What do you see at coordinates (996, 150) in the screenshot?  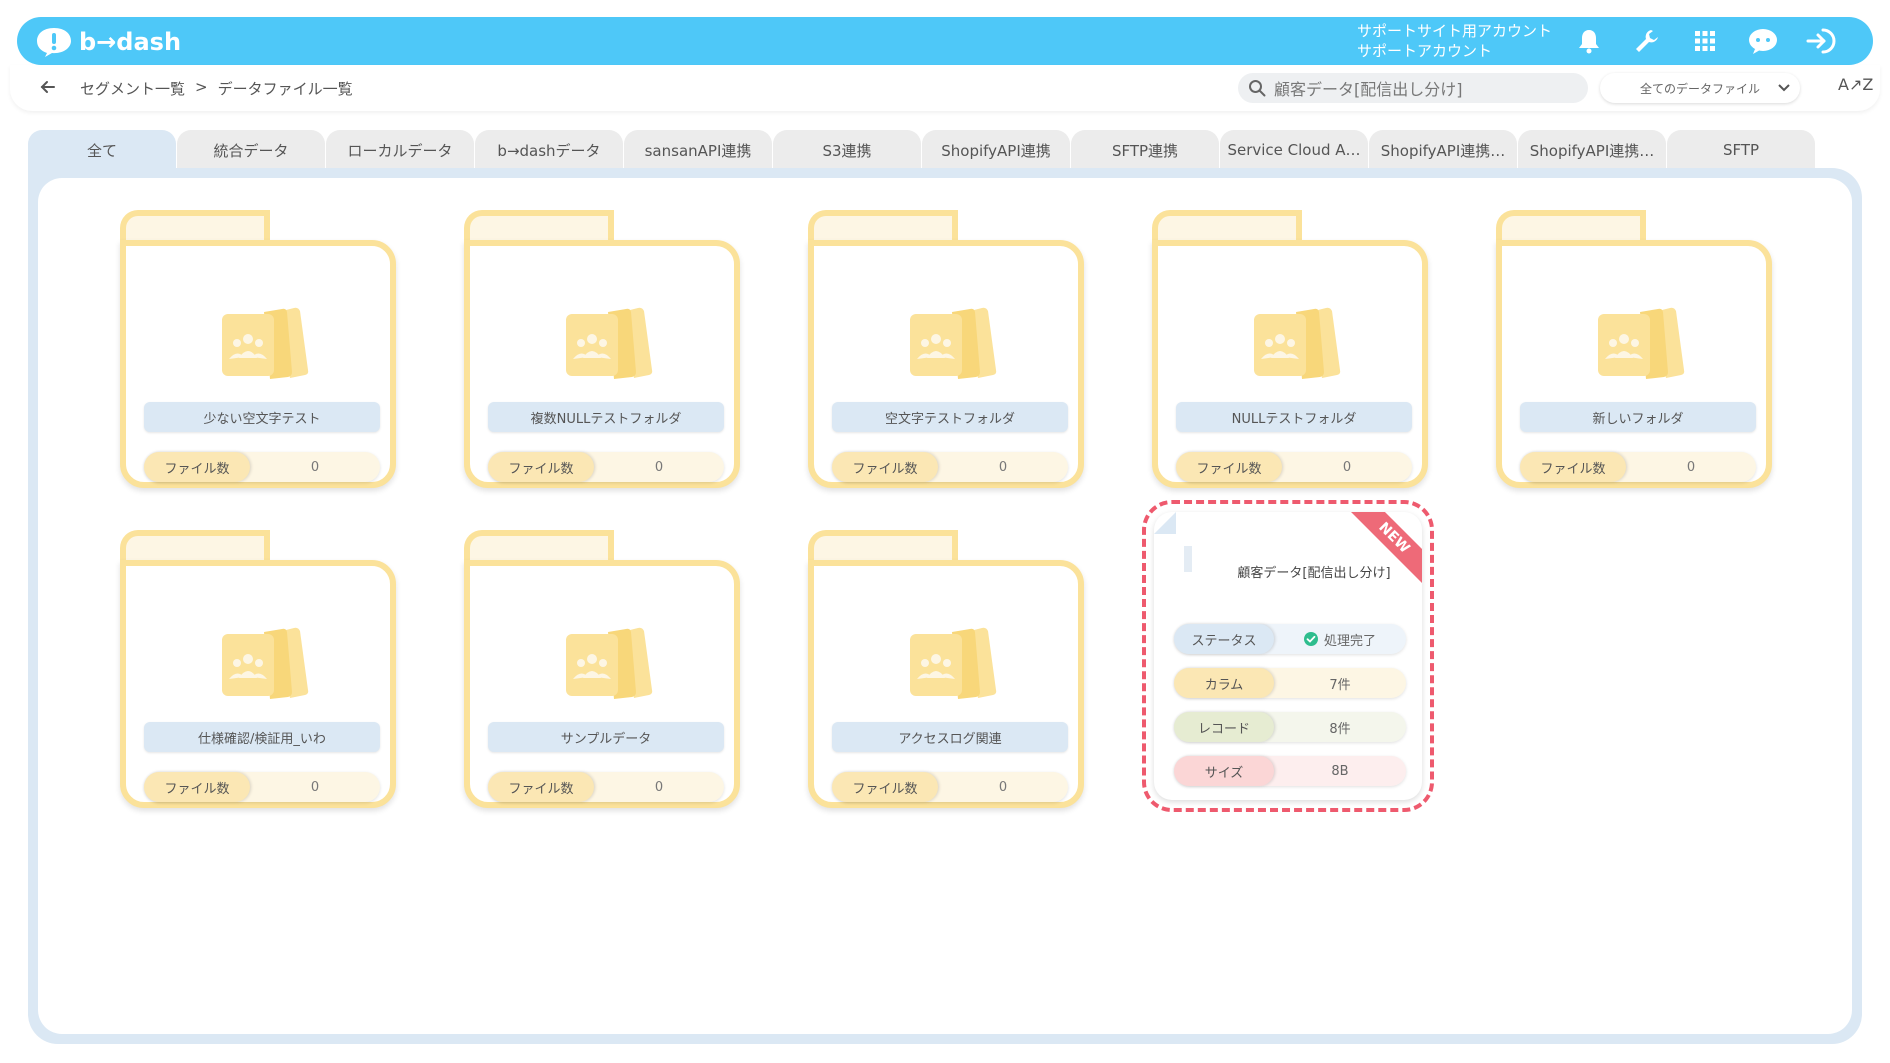 I see `tab-shopify: ShopifyAPI連携` at bounding box center [996, 150].